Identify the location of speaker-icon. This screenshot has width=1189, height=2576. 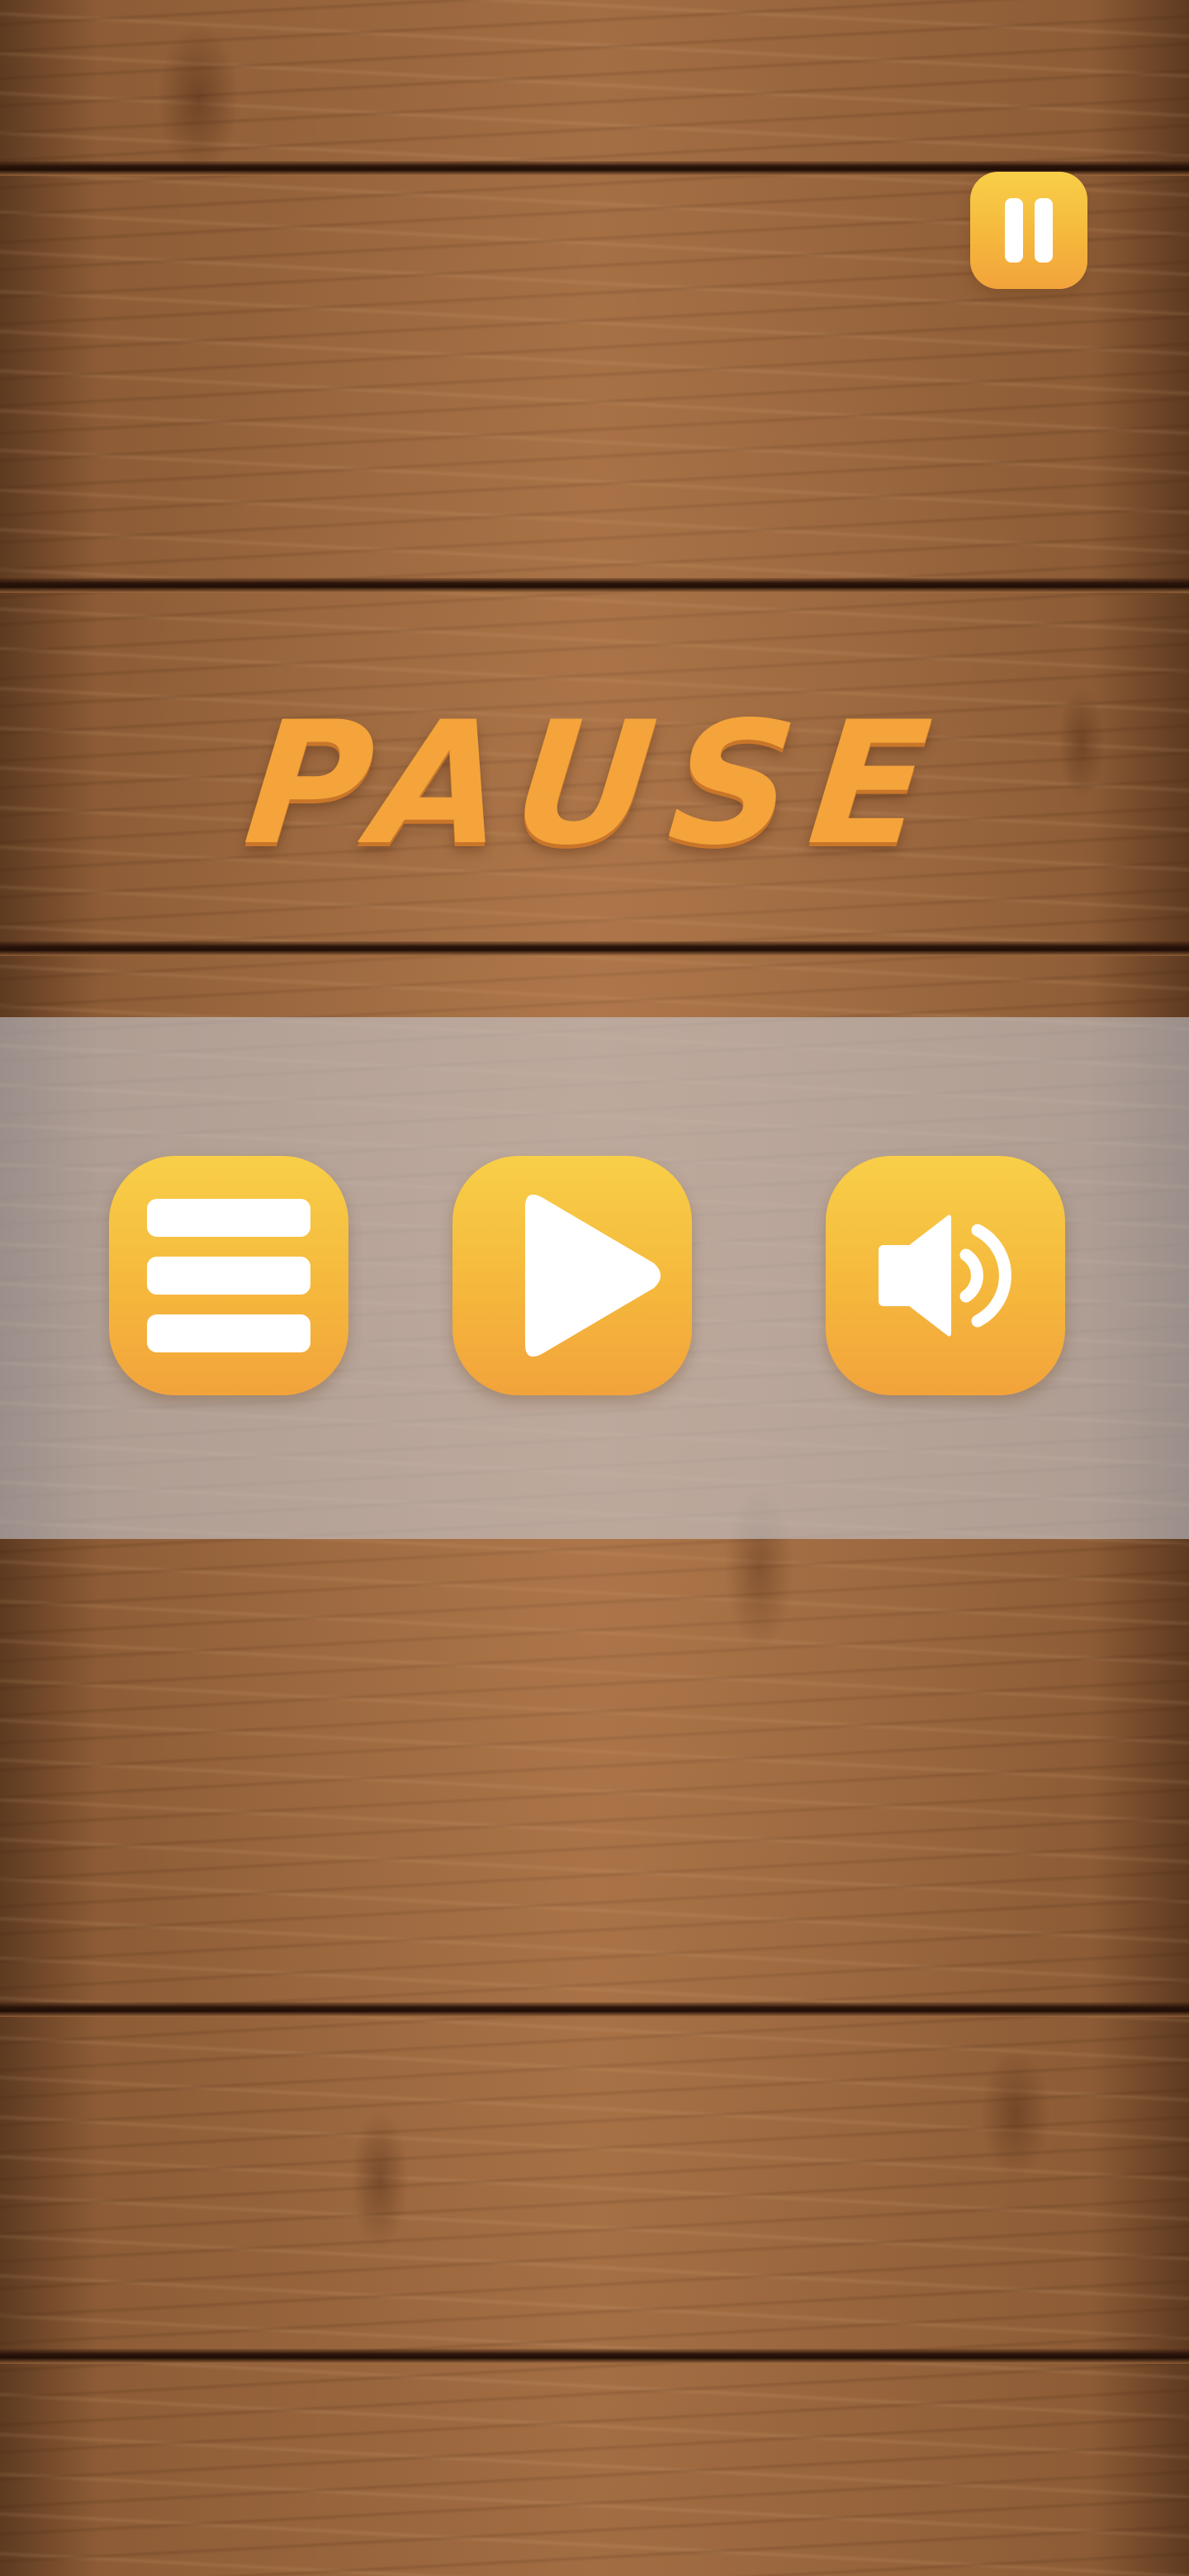
(945, 1276).